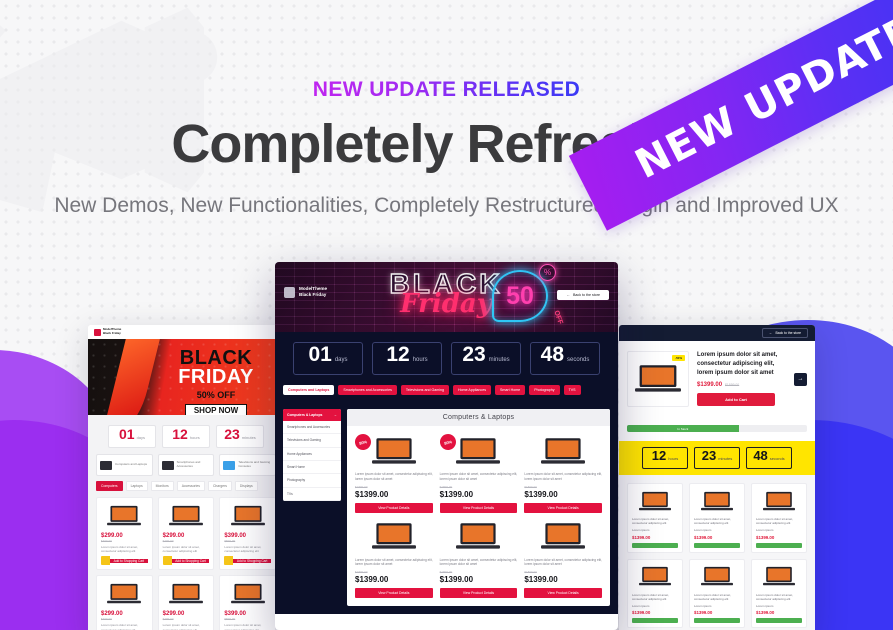  I want to click on add-to-cart-button: Add to Cart, so click(736, 399).